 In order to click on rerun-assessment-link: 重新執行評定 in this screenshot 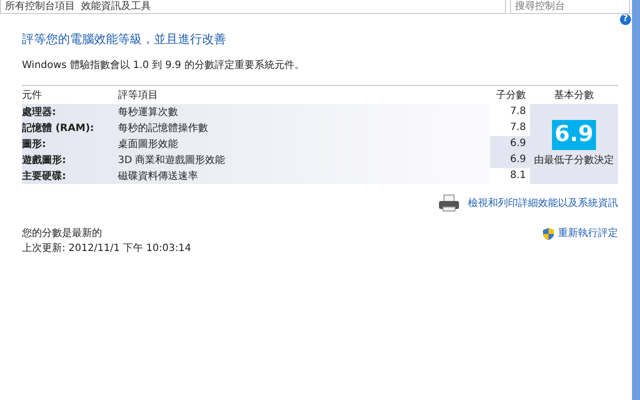, I will do `click(588, 233)`.